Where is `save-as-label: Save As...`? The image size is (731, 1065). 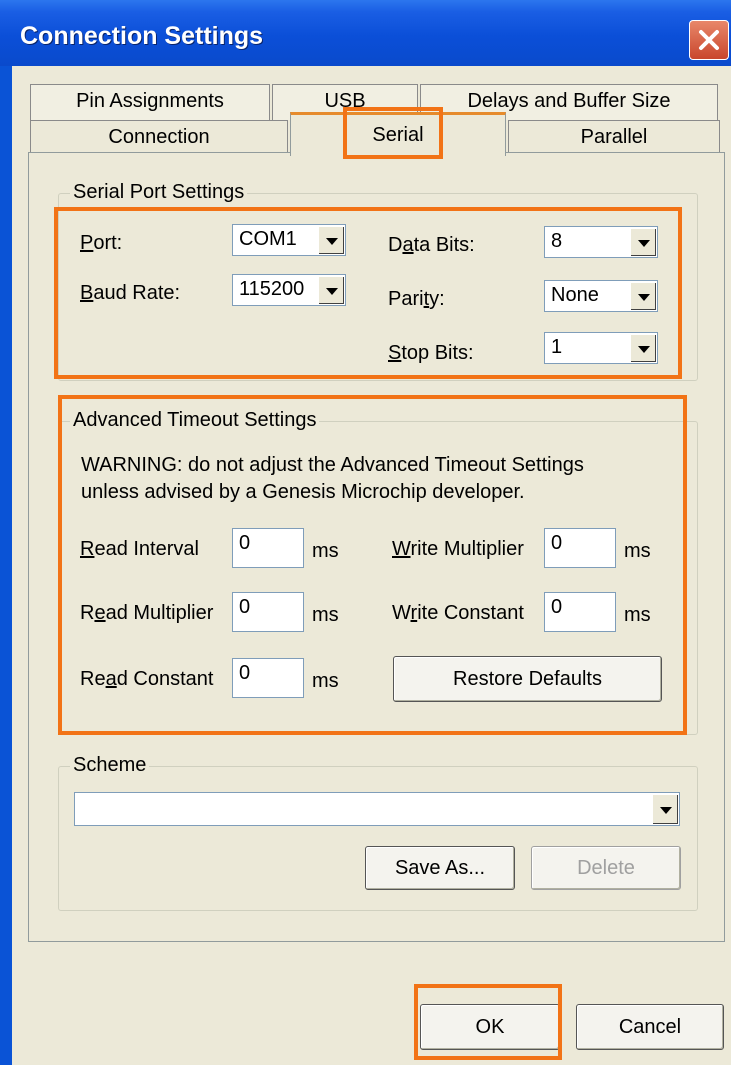
save-as-label: Save As... is located at coordinates (440, 868).